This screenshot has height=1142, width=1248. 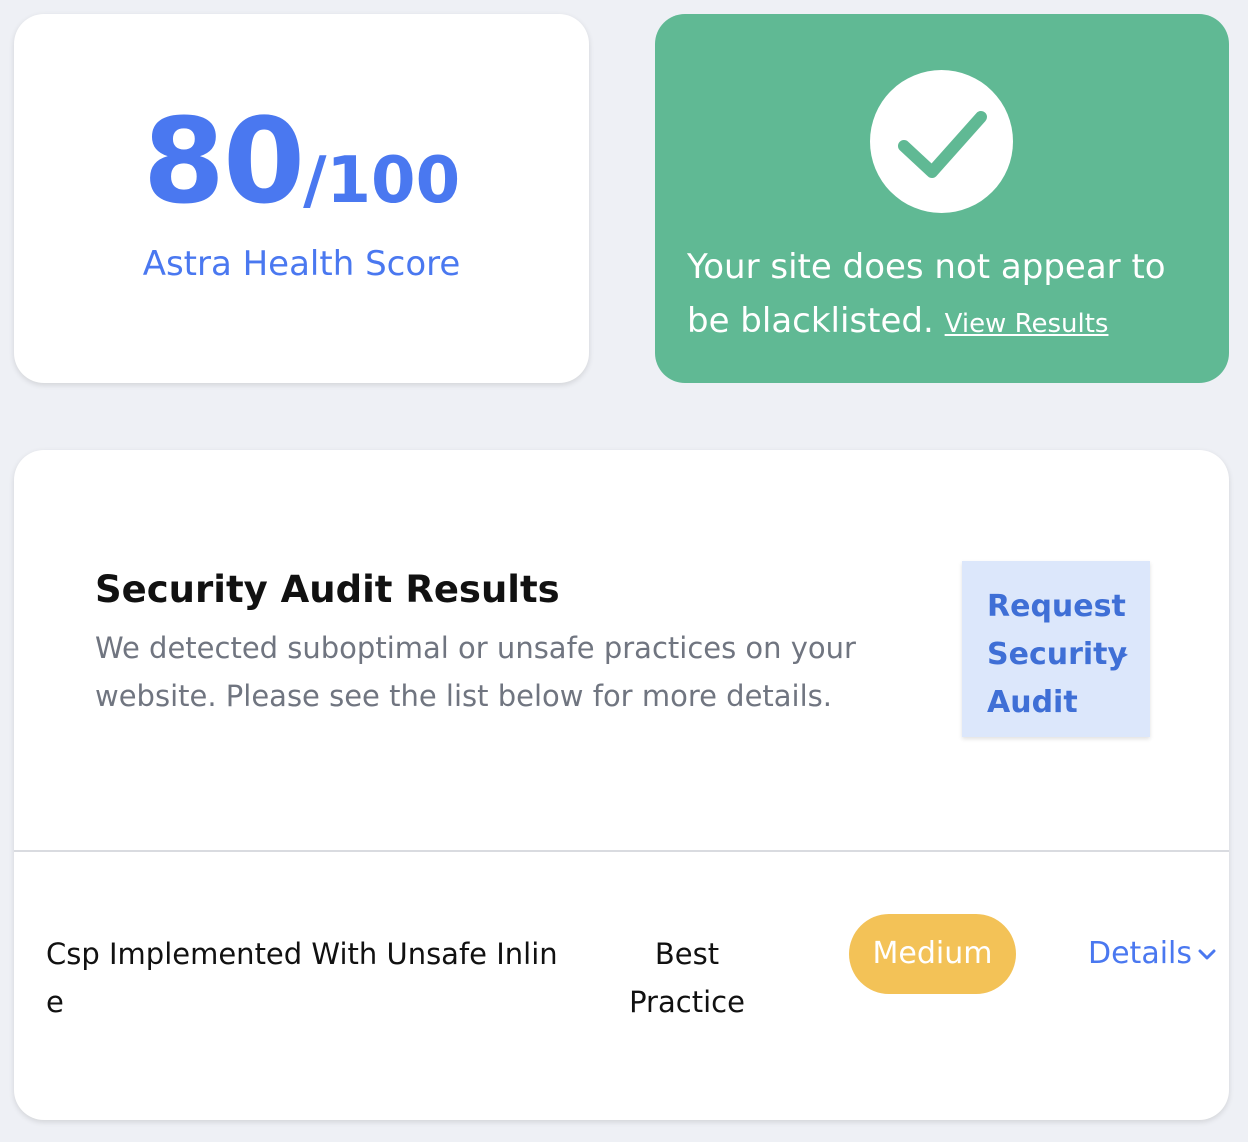 What do you see at coordinates (1207, 954) in the screenshot?
I see `chevron-down-icon` at bounding box center [1207, 954].